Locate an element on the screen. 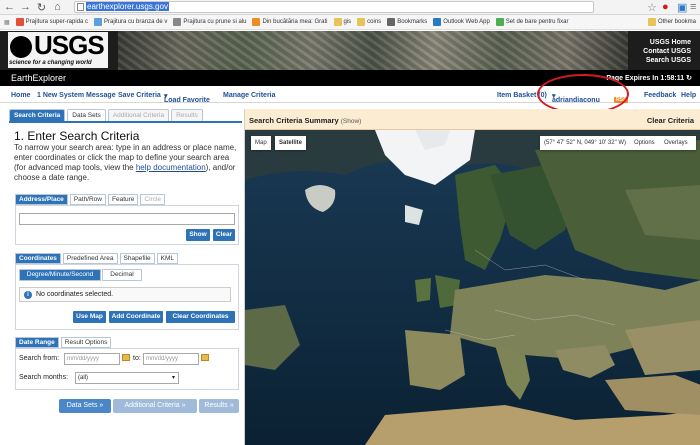 Image resolution: width=700 pixels, height=445 pixels. bookmark-label: Prajitura cu prune si alu is located at coordinates (215, 22).